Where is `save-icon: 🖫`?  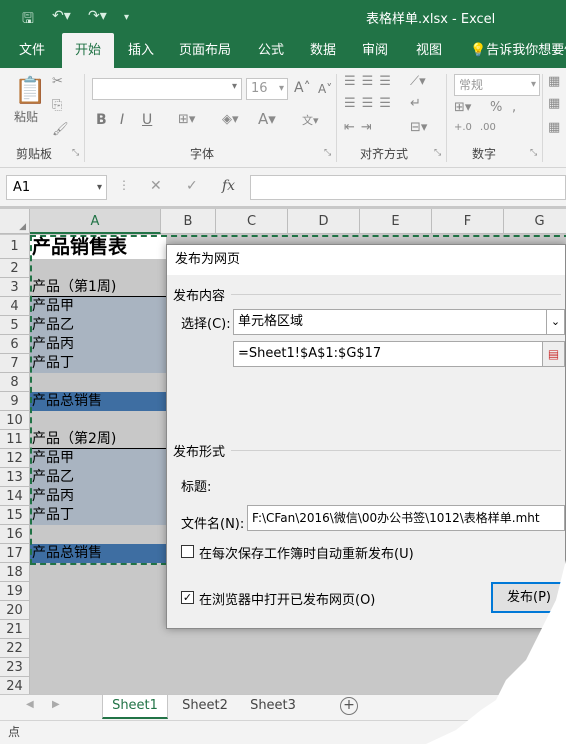 save-icon: 🖫 is located at coordinates (28, 20).